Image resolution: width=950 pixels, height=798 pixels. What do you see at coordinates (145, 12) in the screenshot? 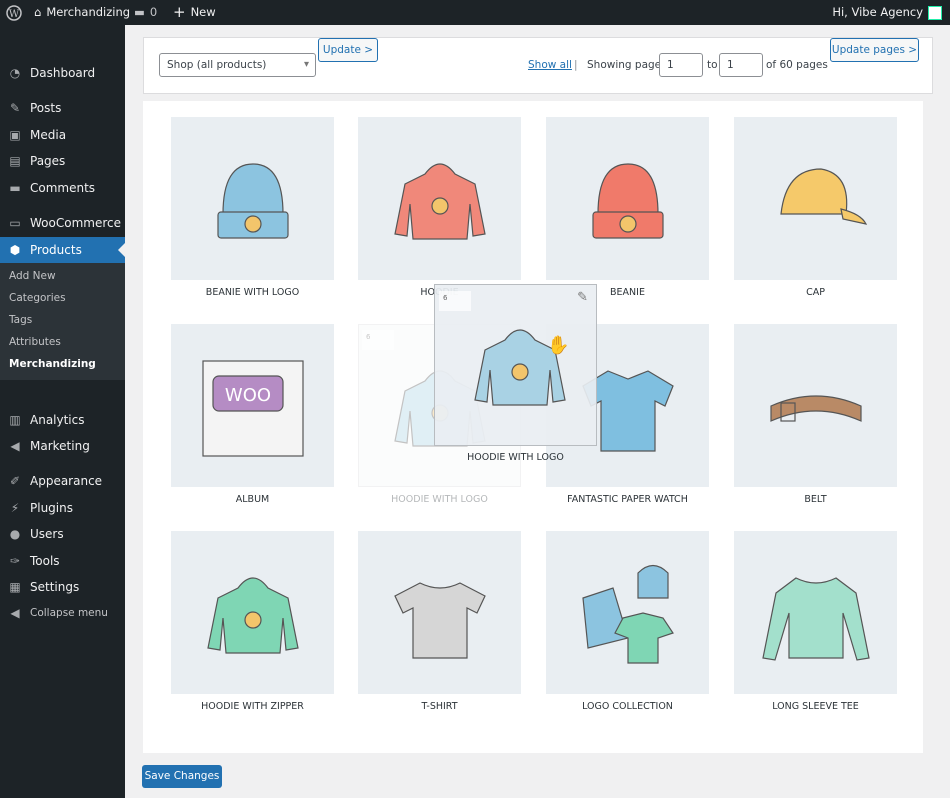
I see `comments-link: ▬ 0` at bounding box center [145, 12].